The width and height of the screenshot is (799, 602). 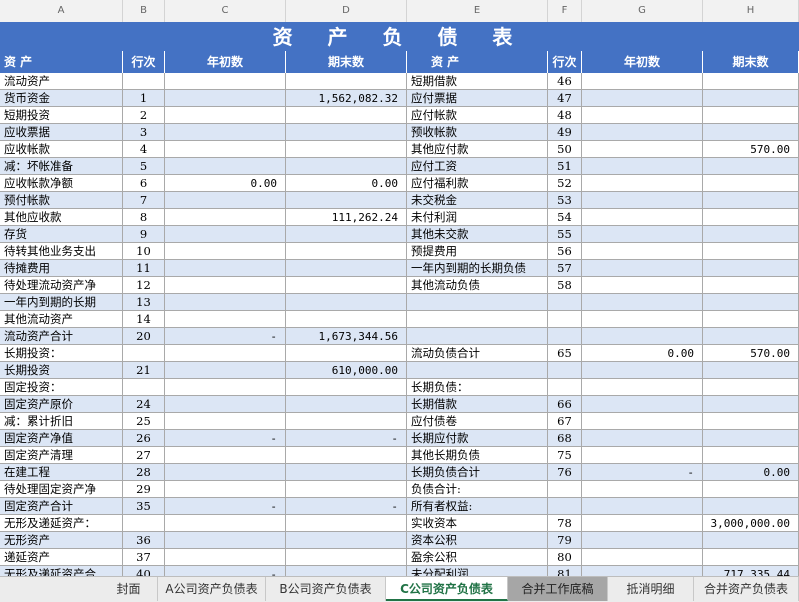 What do you see at coordinates (565, 268) in the screenshot?
I see `cell-f: 57` at bounding box center [565, 268].